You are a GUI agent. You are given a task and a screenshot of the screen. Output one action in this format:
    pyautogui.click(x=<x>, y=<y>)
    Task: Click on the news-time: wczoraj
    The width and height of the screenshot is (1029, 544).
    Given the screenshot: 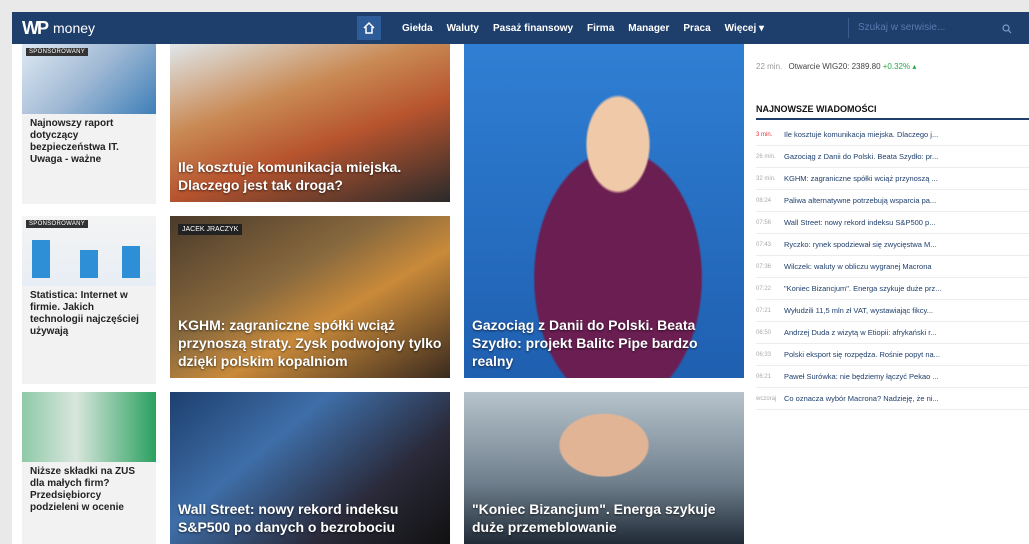 What is the action you would take?
    pyautogui.click(x=766, y=398)
    